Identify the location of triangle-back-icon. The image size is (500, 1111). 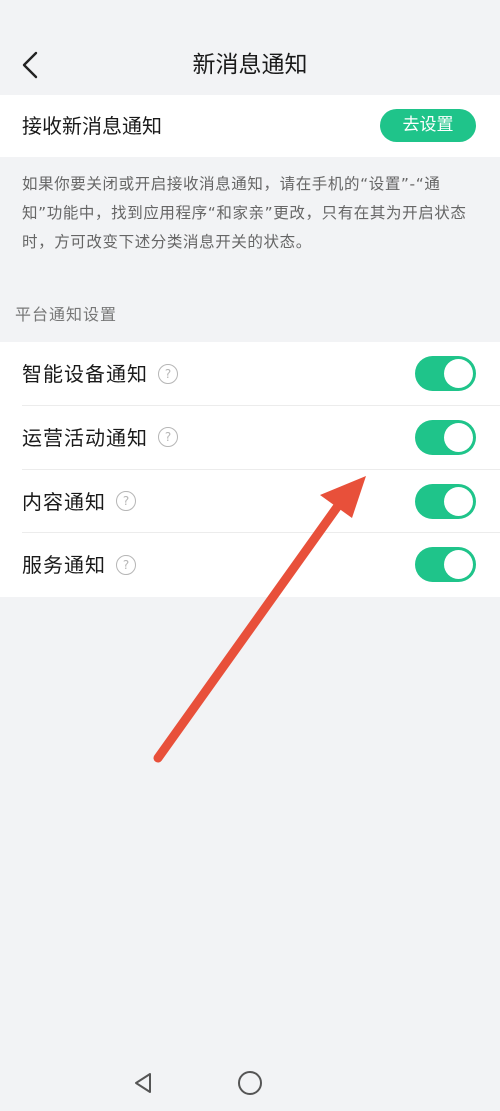
(143, 1083).